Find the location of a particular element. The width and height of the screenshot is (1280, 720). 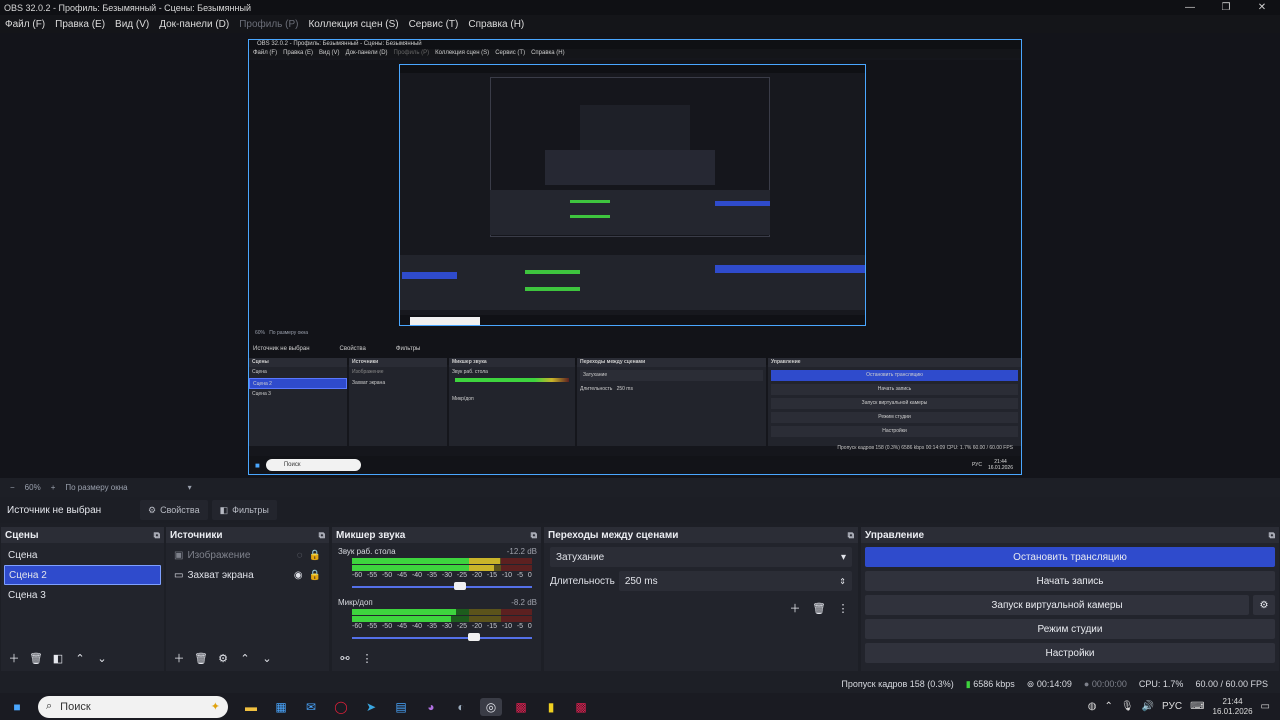

filter-icon: ◧ is located at coordinates (58, 658).